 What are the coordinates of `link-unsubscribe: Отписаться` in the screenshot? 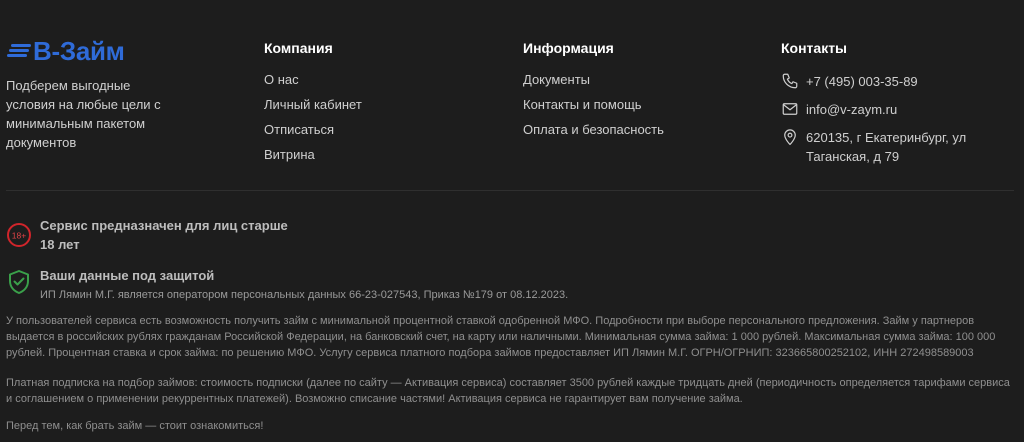 It's located at (313, 129).